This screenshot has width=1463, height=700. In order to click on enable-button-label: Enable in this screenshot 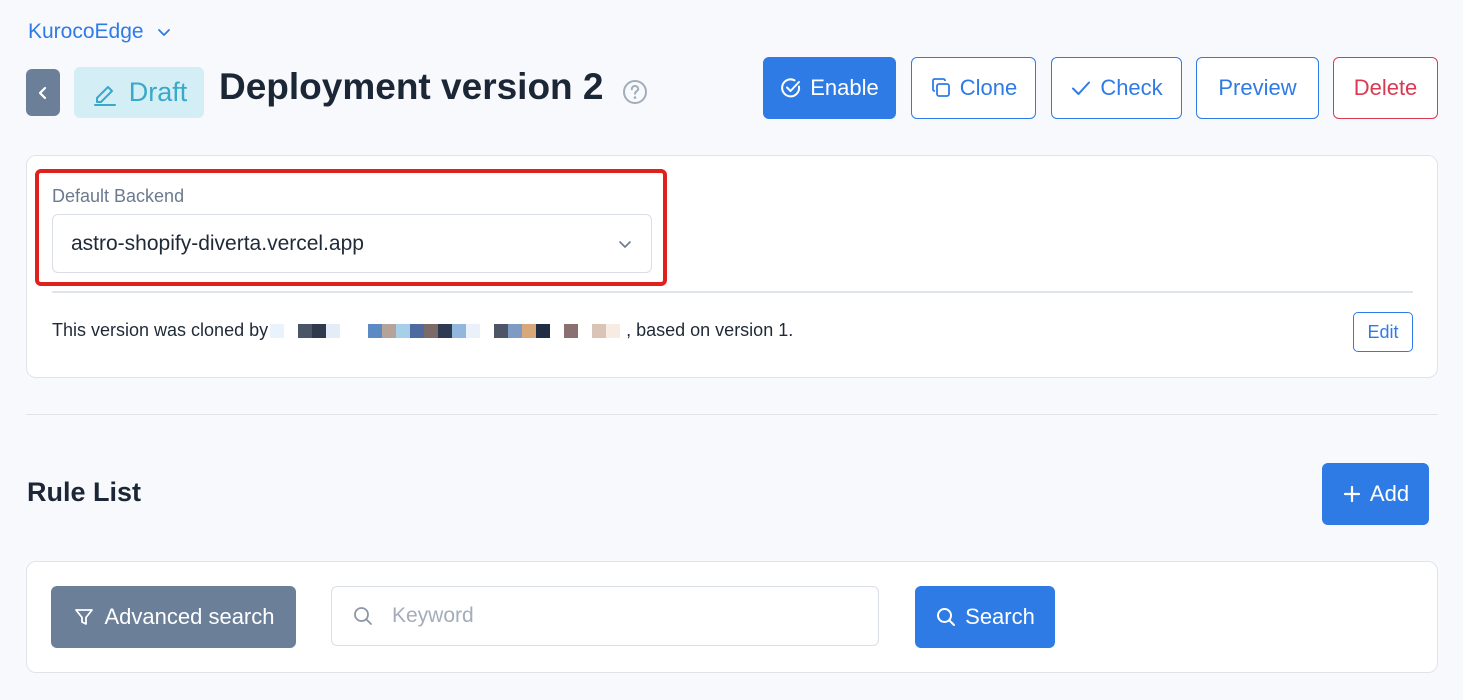, I will do `click(844, 87)`.